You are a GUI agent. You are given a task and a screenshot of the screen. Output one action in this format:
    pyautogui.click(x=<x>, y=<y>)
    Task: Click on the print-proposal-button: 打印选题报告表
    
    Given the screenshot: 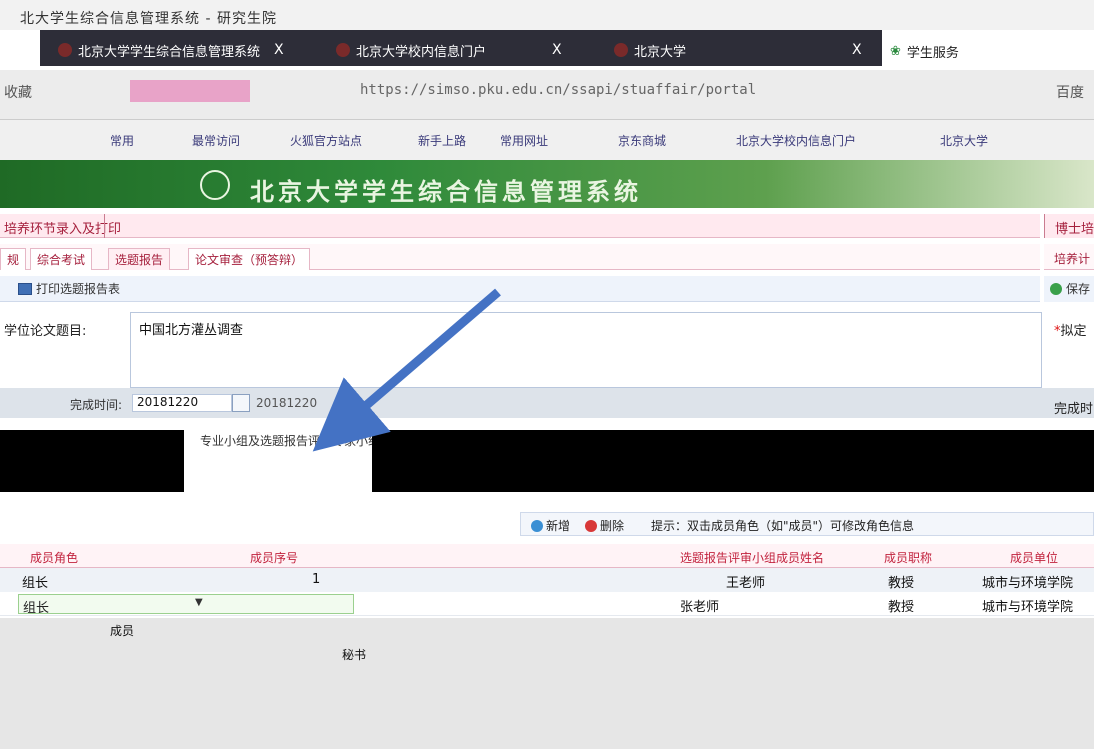 What is the action you would take?
    pyautogui.click(x=69, y=288)
    